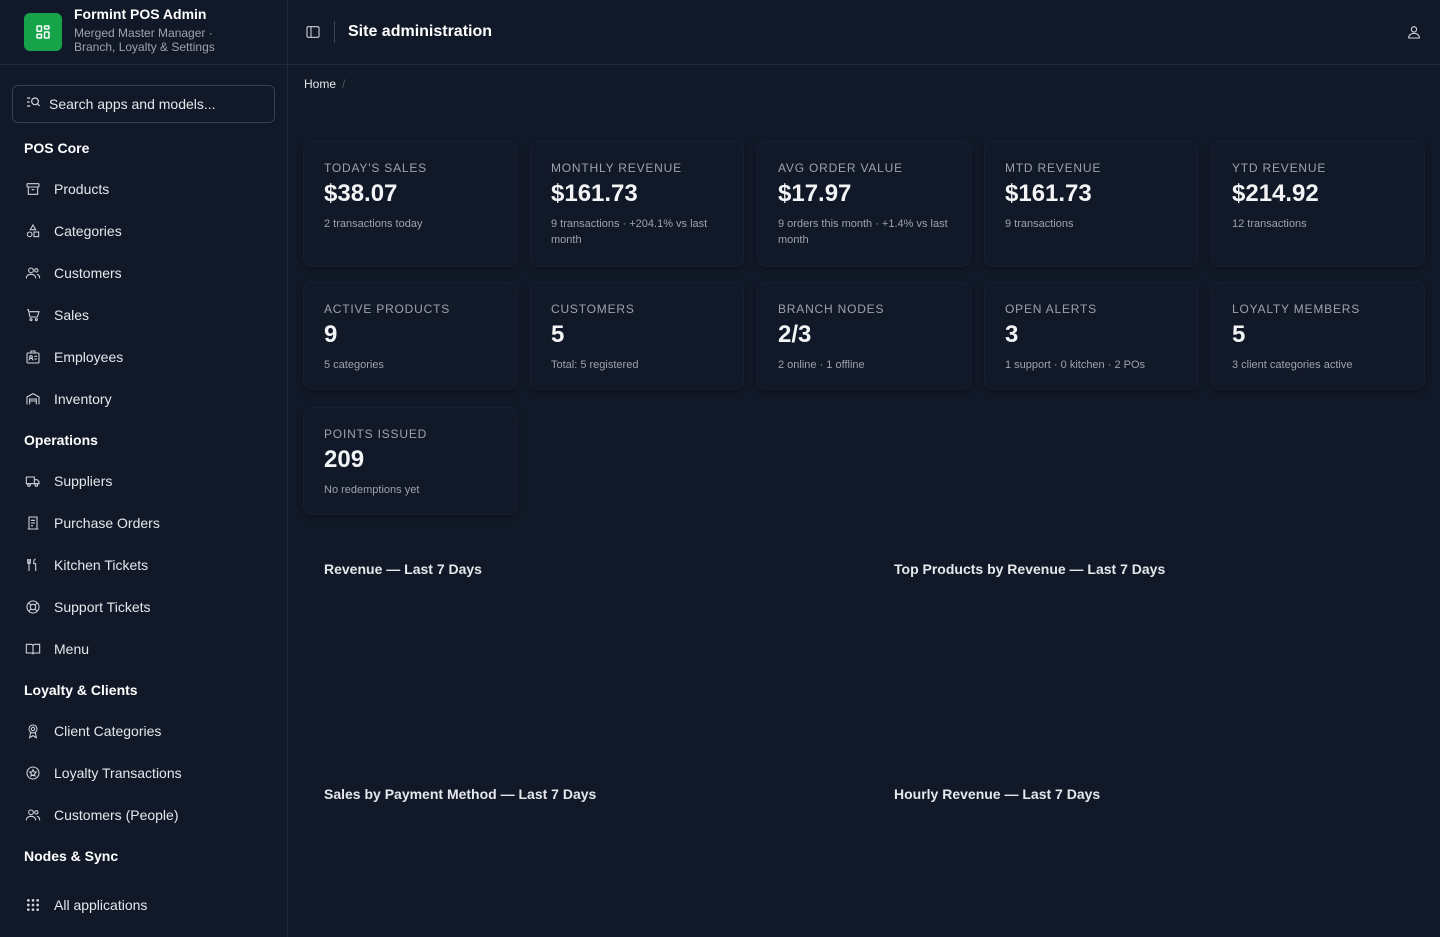  Describe the element at coordinates (1039, 224) in the screenshot. I see `stat-subtext: 9 transactions` at that location.